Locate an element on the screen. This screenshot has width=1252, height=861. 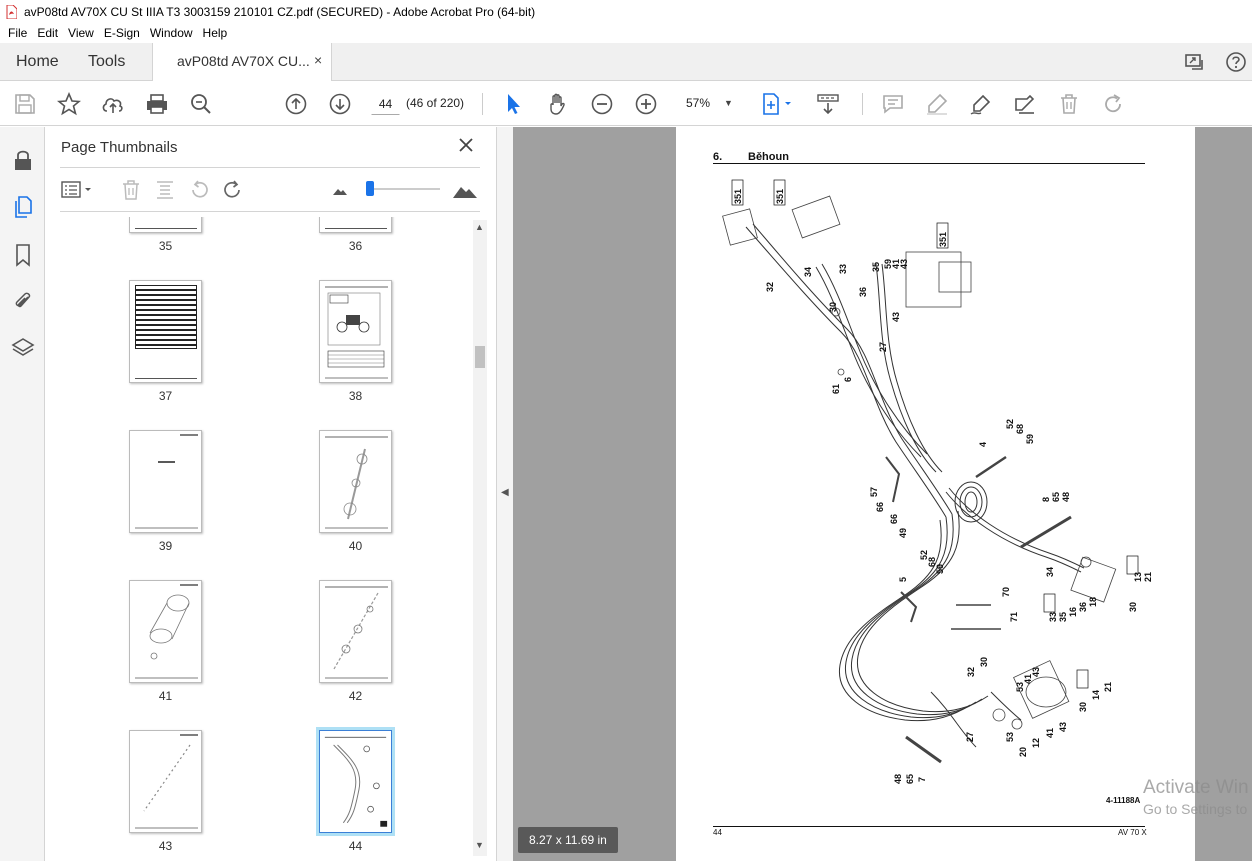
thumbnail-label: 40 is located at coordinates (355, 546).